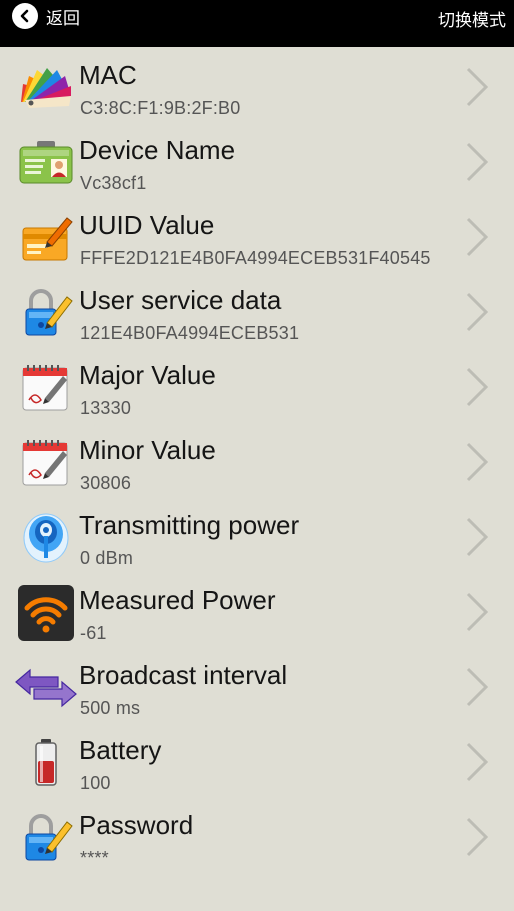 The width and height of the screenshot is (514, 911). What do you see at coordinates (257, 84) in the screenshot?
I see `list-item-mac: MAC C3:8C:F1:9B:2F:B0` at bounding box center [257, 84].